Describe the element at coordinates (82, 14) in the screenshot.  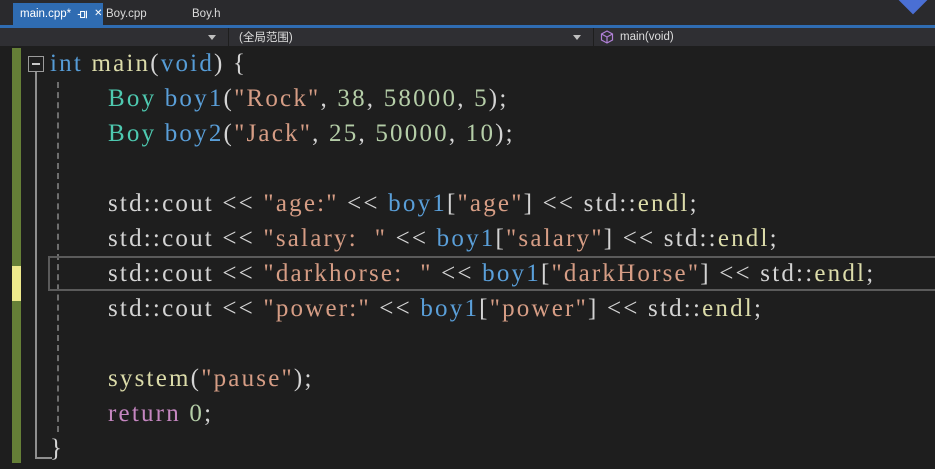
I see `pin-icon` at that location.